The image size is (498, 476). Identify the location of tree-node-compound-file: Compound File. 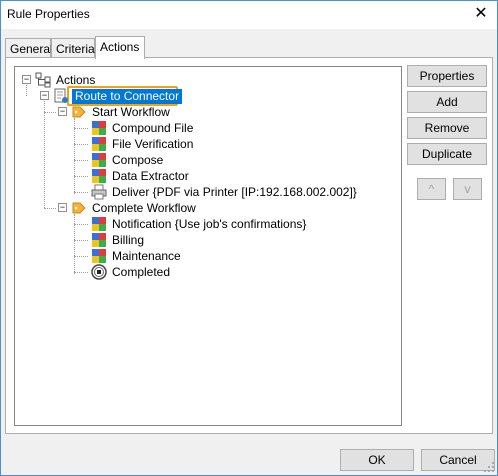
(143, 128).